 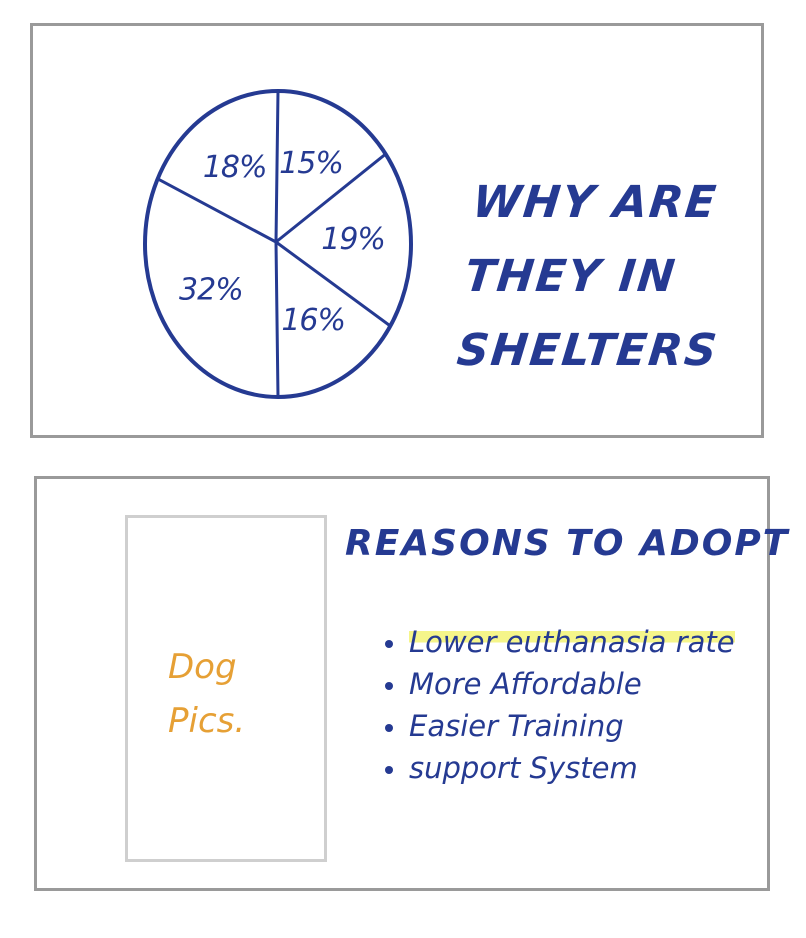 I want to click on pie-slice-label: 18%, so click(x=235, y=167).